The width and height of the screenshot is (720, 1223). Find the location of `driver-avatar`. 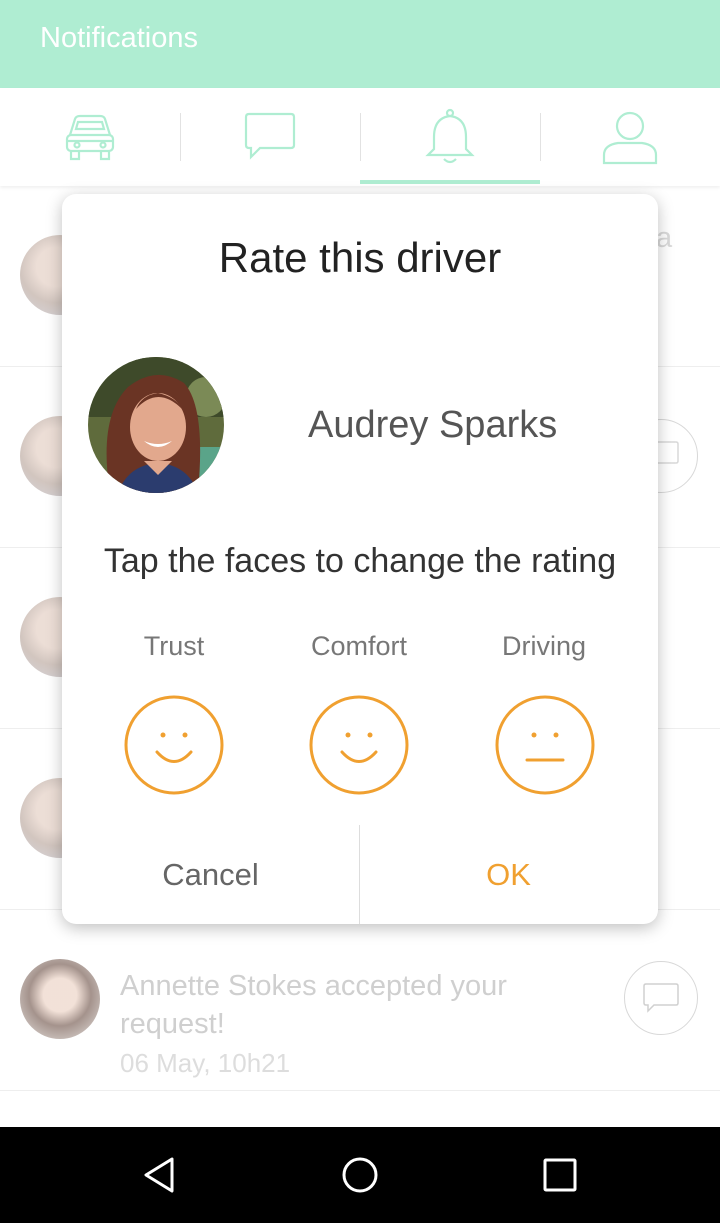

driver-avatar is located at coordinates (156, 425).